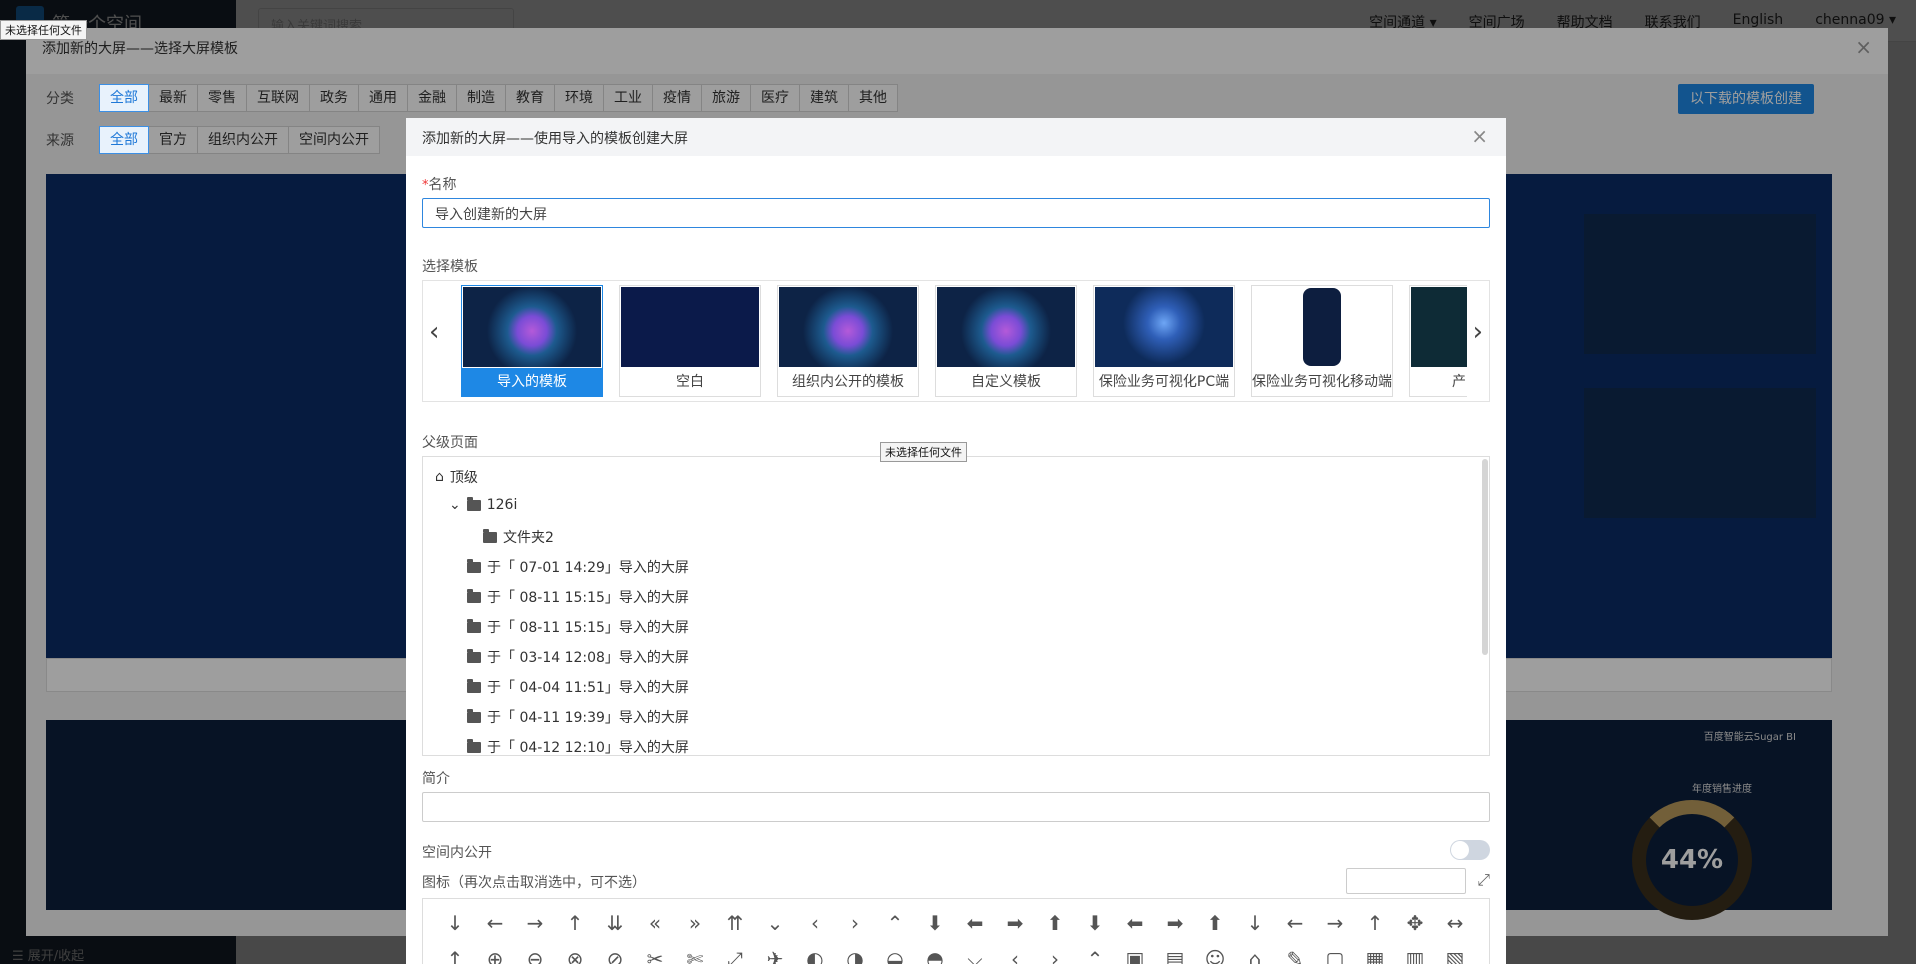  What do you see at coordinates (456, 477) in the screenshot?
I see `tree-root: ⌂ 顶级` at bounding box center [456, 477].